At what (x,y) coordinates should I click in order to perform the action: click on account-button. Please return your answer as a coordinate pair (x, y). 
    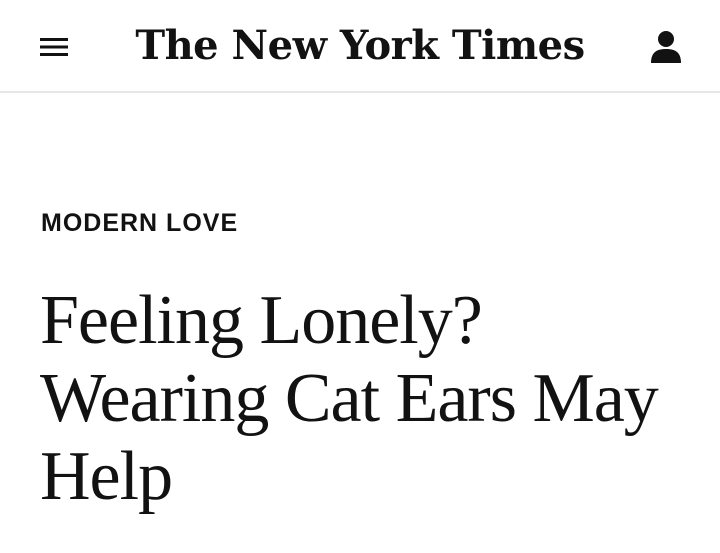
    Looking at the image, I should click on (666, 47).